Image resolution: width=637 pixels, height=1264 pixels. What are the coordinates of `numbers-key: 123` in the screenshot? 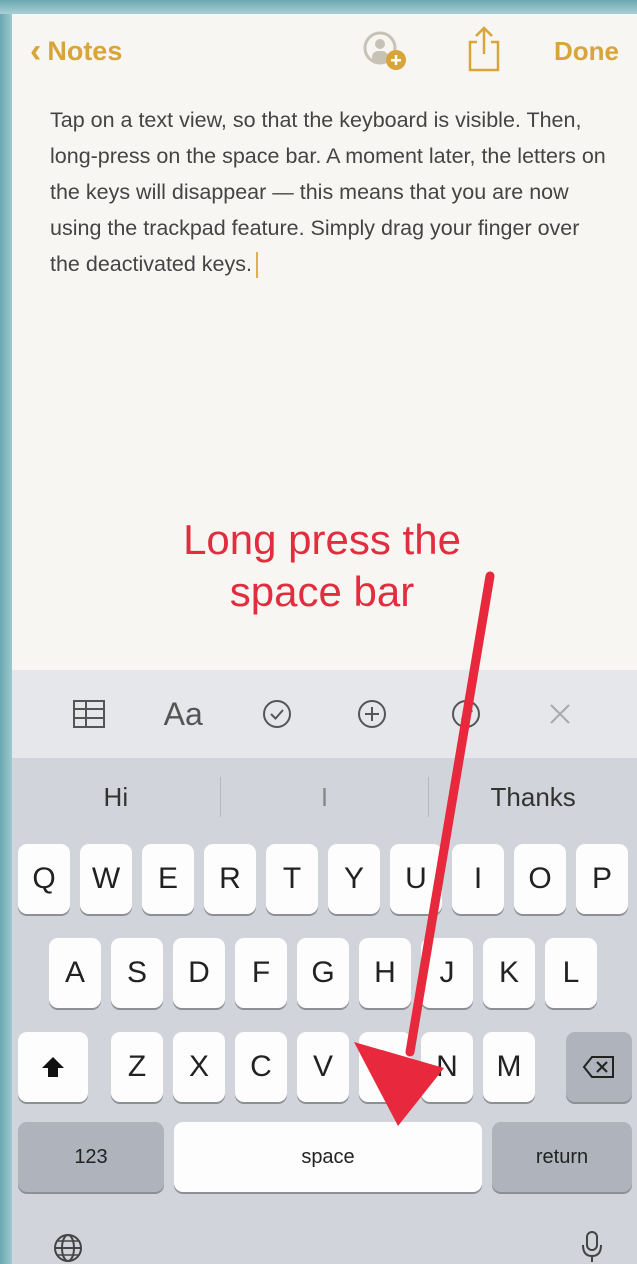 It's located at (91, 1157).